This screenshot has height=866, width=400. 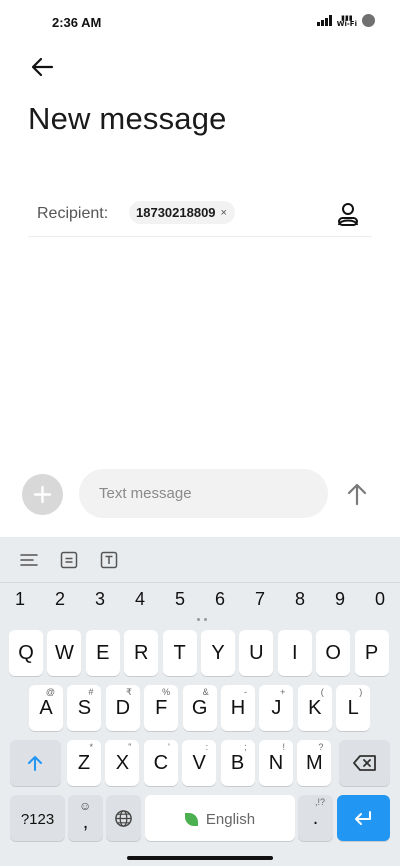 I want to click on letter-key: Y, so click(x=218, y=653).